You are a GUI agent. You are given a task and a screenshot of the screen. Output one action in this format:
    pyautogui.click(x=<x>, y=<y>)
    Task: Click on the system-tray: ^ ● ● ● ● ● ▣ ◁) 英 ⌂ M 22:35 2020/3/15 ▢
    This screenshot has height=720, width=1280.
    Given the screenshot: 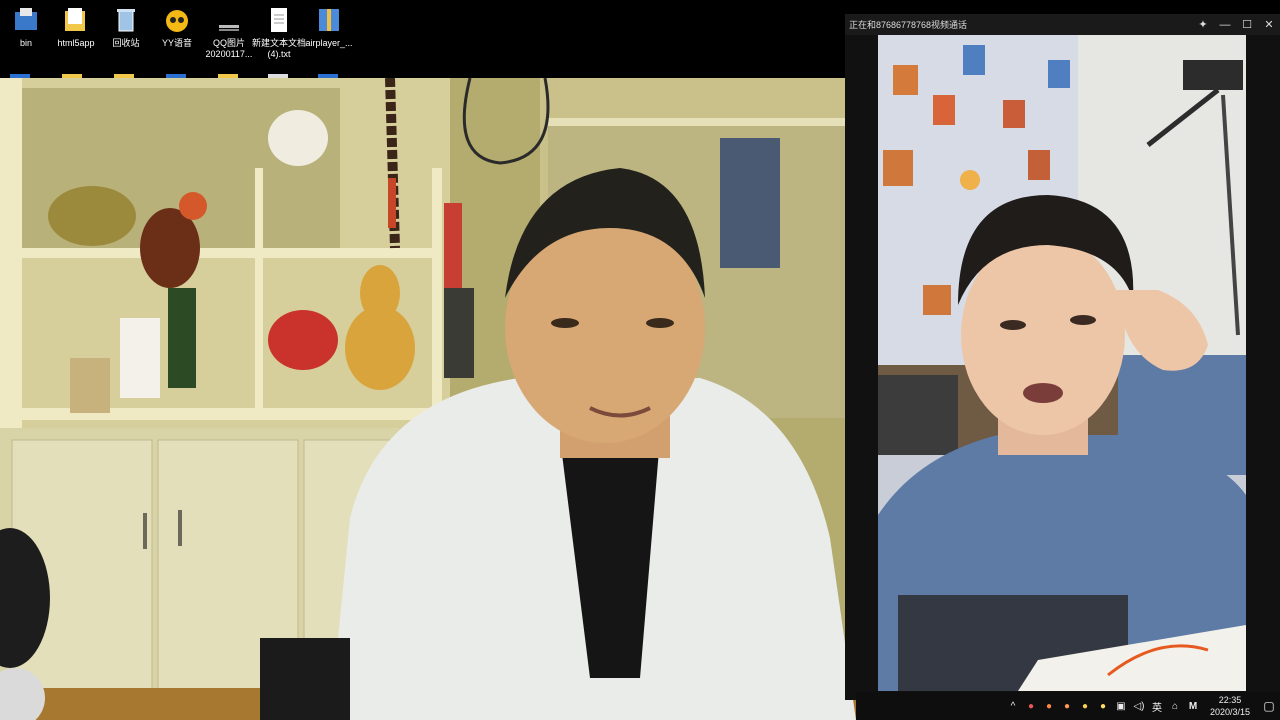 What is the action you would take?
    pyautogui.click(x=1068, y=706)
    